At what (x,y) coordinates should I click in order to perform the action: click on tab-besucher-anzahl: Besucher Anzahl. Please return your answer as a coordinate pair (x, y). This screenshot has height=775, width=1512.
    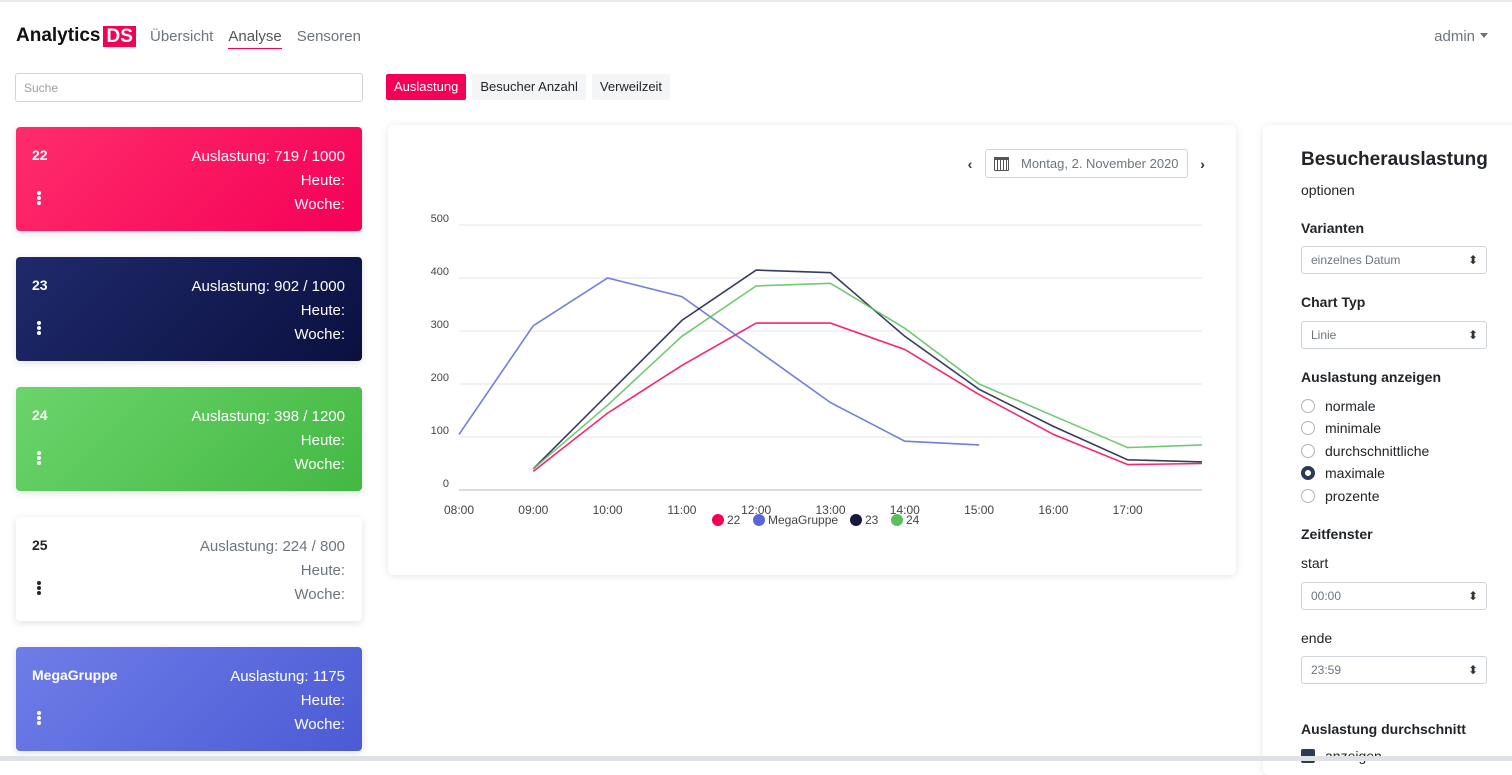
    Looking at the image, I should click on (529, 87).